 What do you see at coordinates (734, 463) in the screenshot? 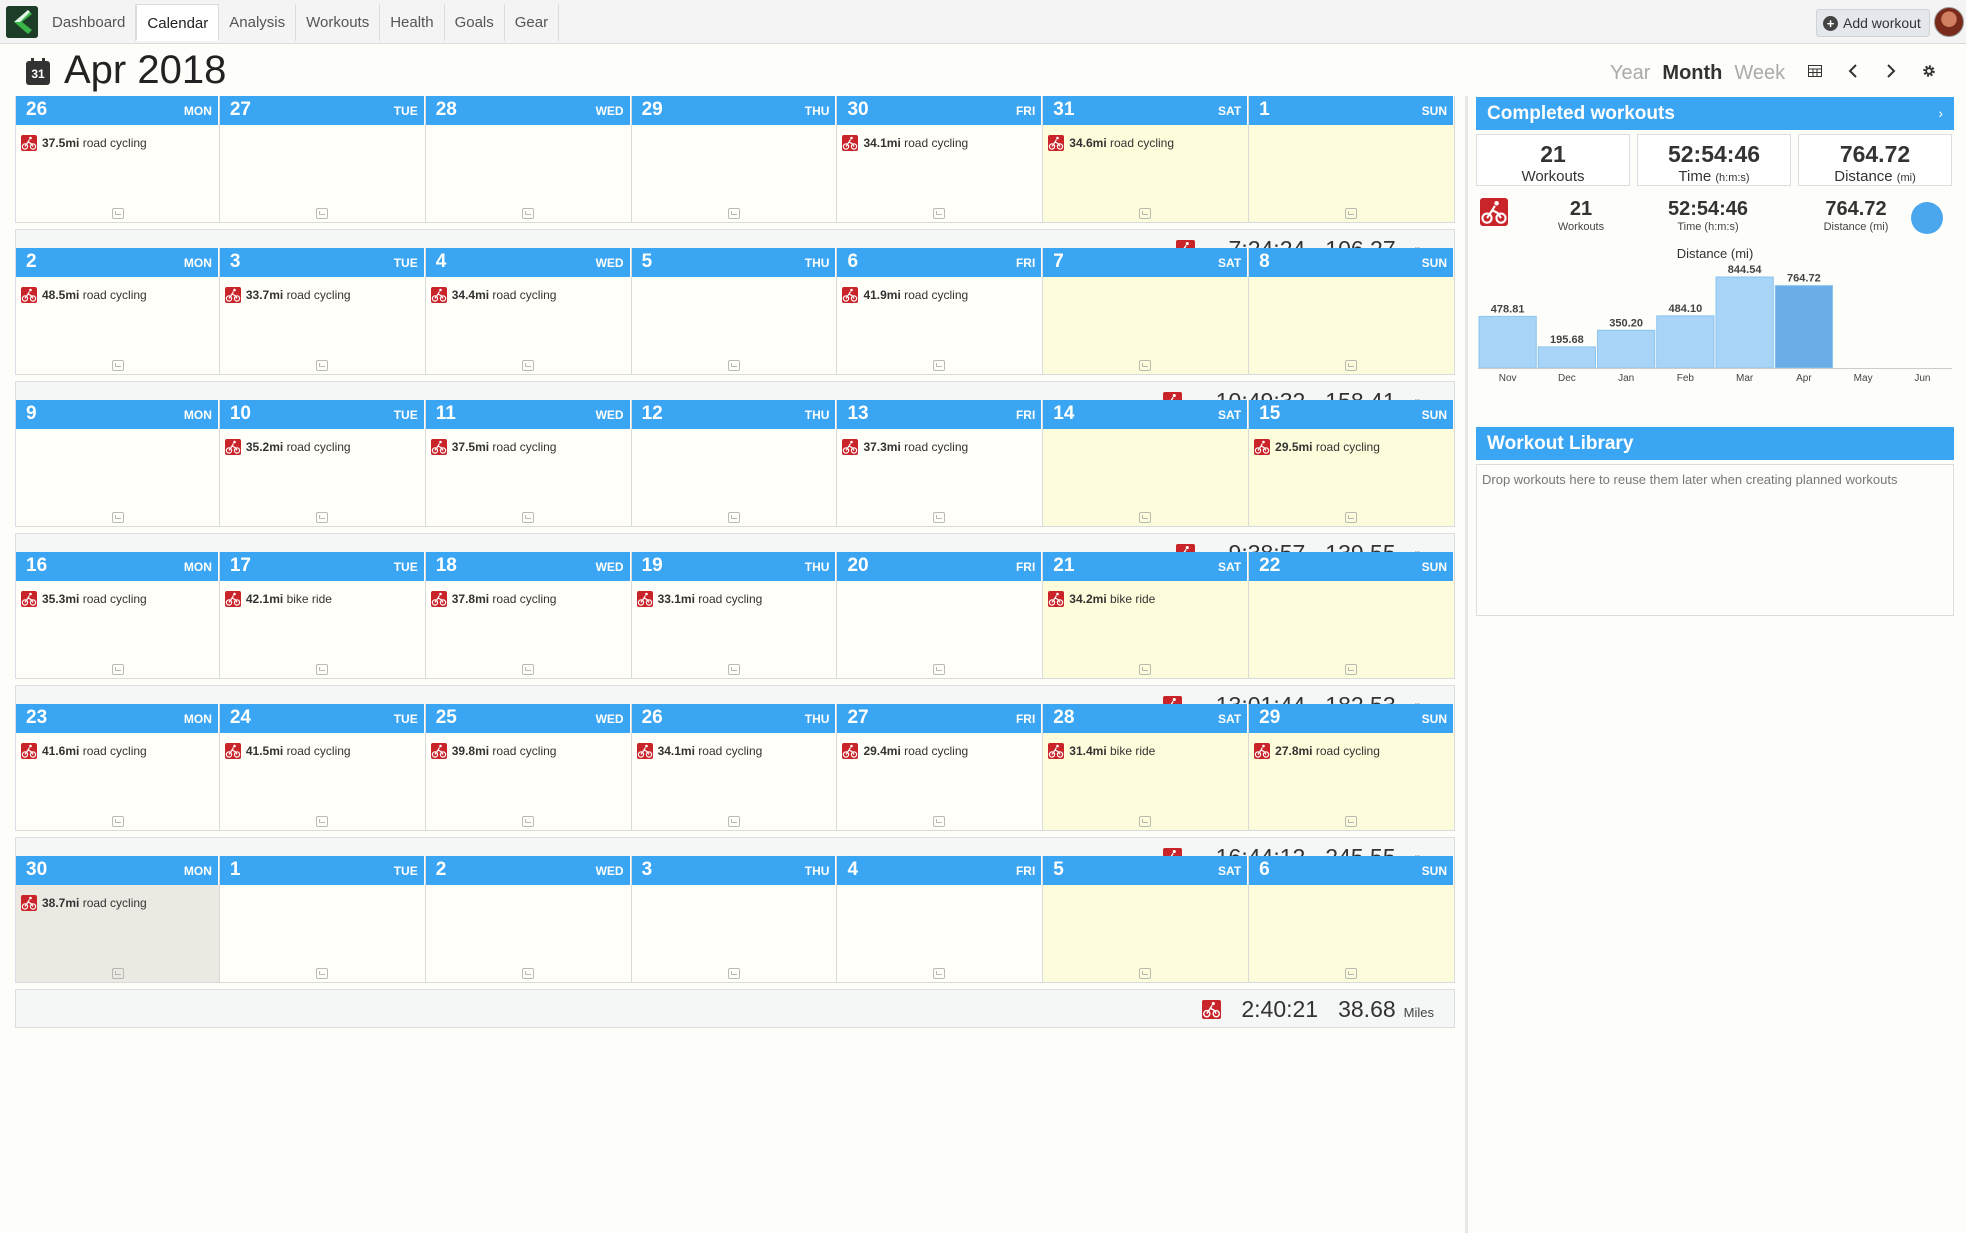
I see `day-cell: 12 THU` at bounding box center [734, 463].